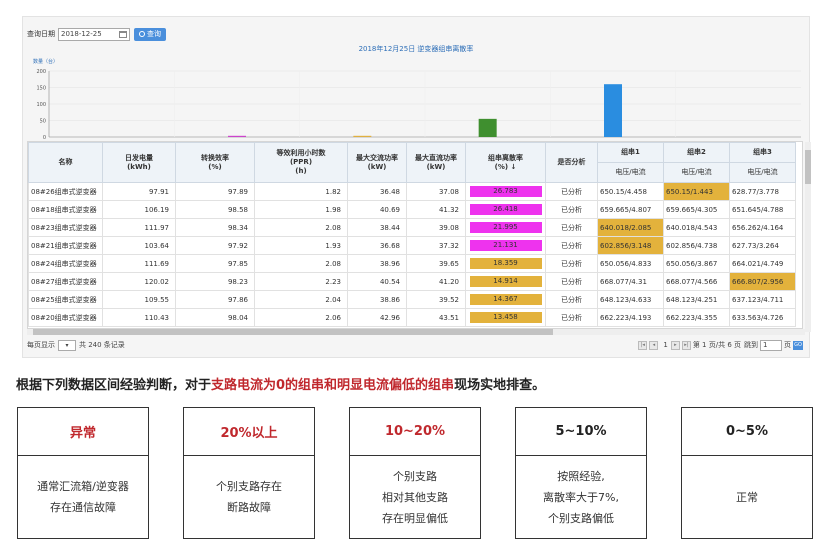  I want to click on cell-energy: 120.02, so click(139, 281).